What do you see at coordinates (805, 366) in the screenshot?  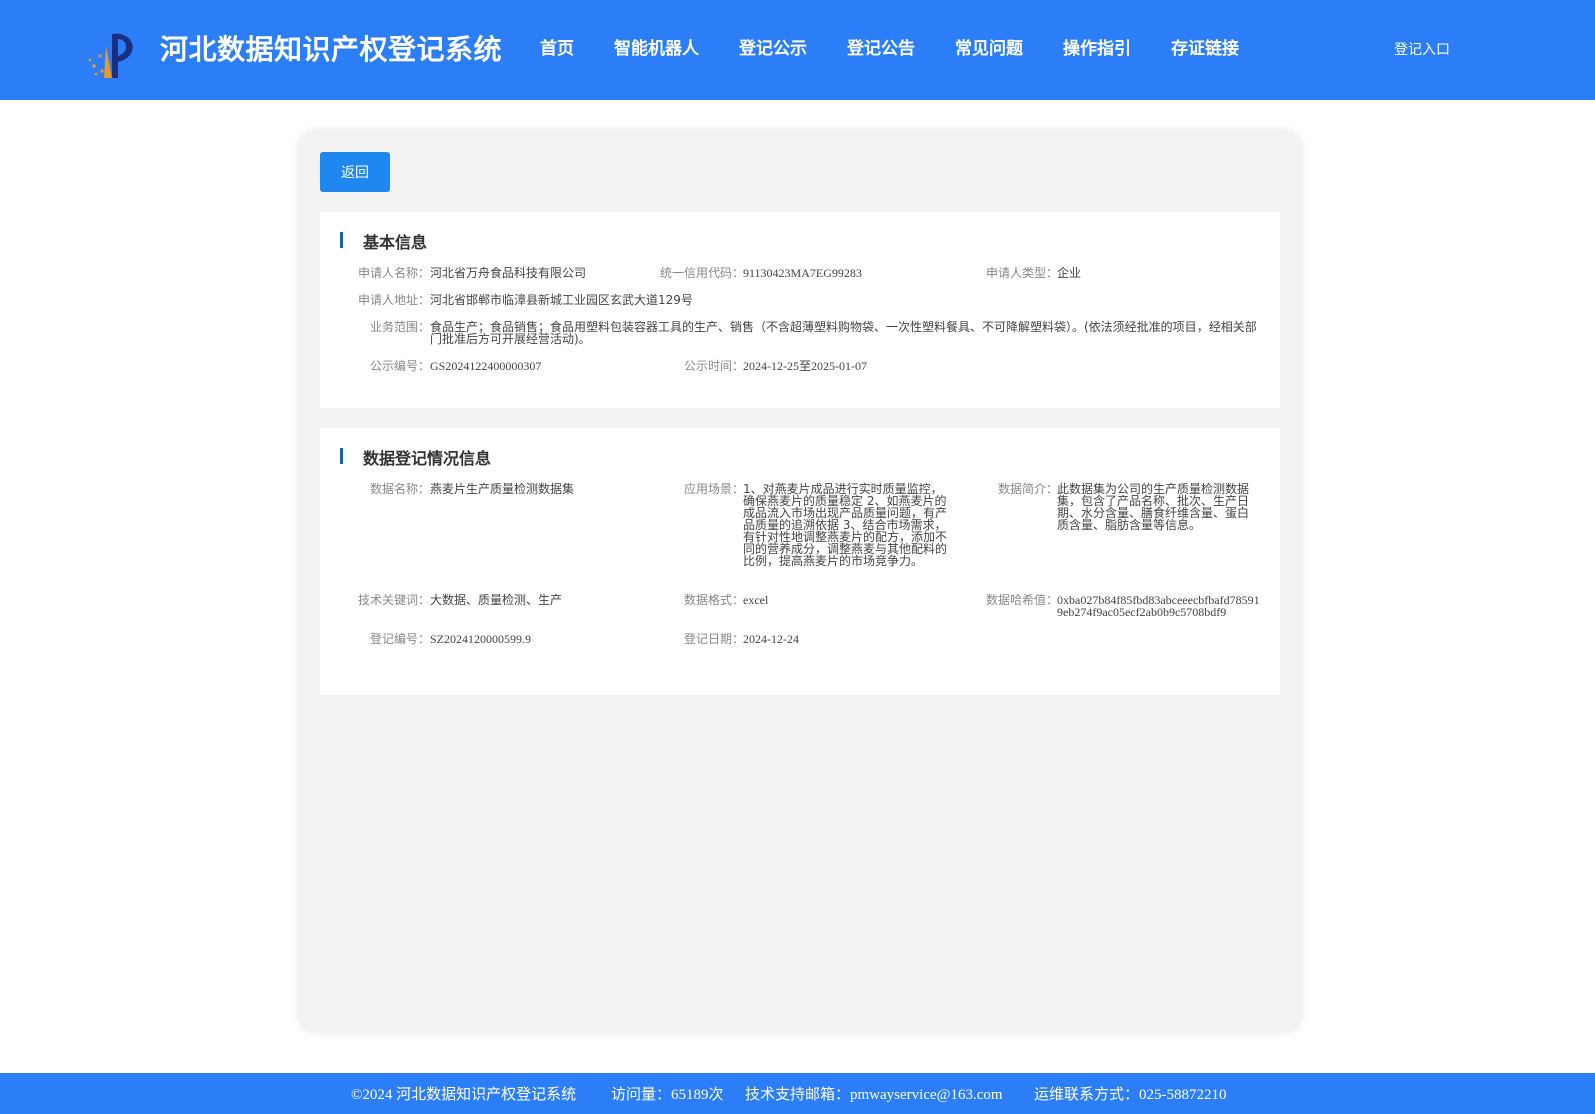 I see `notice-time-value: 2024-12-25至2025-01-07` at bounding box center [805, 366].